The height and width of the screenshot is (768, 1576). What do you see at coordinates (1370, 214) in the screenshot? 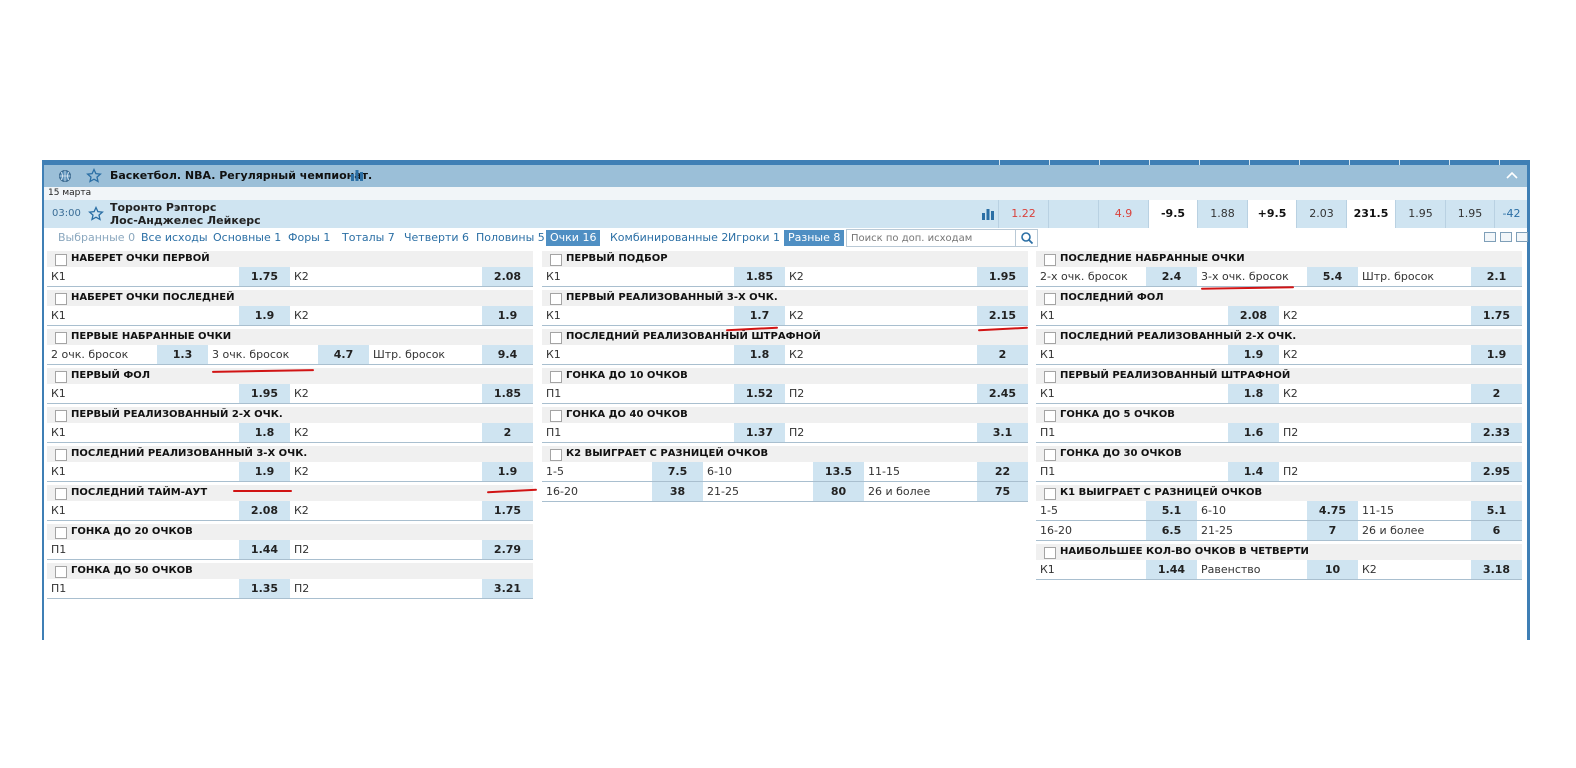
I see `event-quote-cell: 231.5` at bounding box center [1370, 214].